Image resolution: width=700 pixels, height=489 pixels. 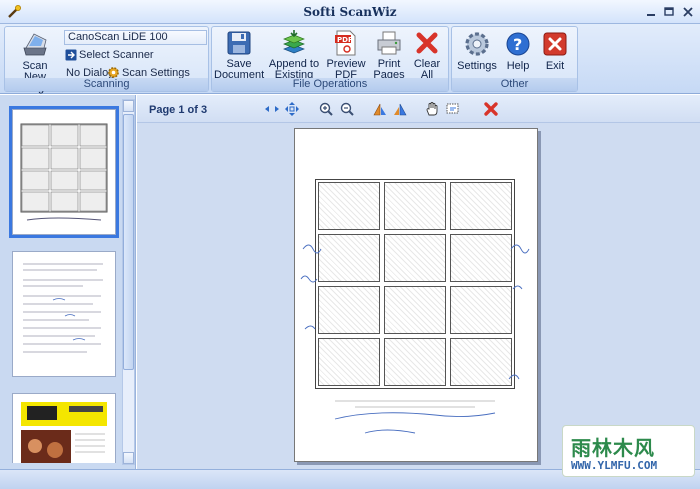 I want to click on preview-pdf-button: PDF Preview PDF, so click(x=346, y=55).